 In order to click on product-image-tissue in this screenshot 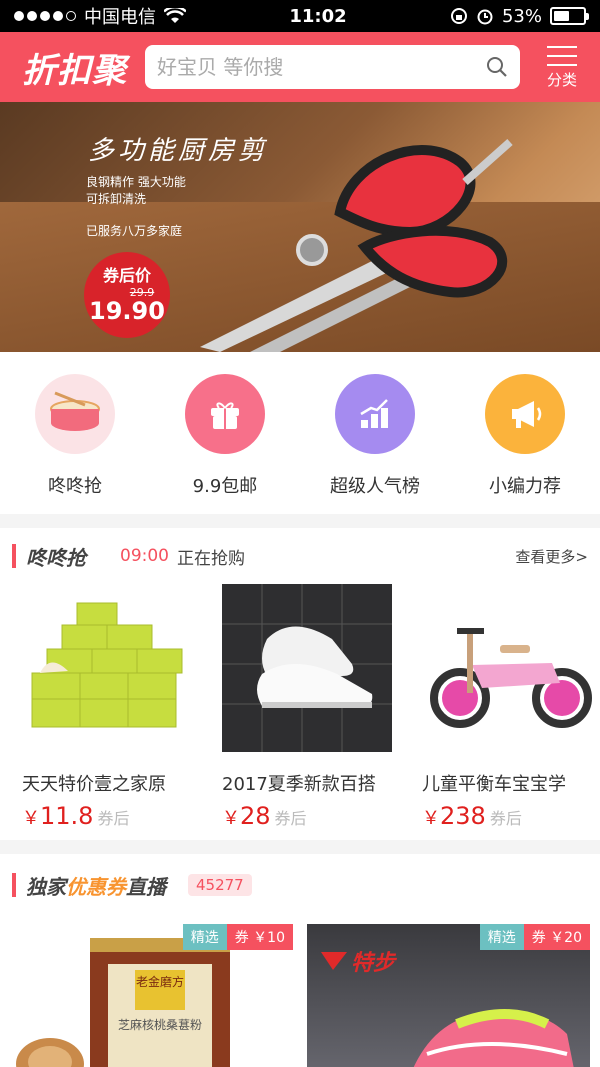, I will do `click(107, 668)`.